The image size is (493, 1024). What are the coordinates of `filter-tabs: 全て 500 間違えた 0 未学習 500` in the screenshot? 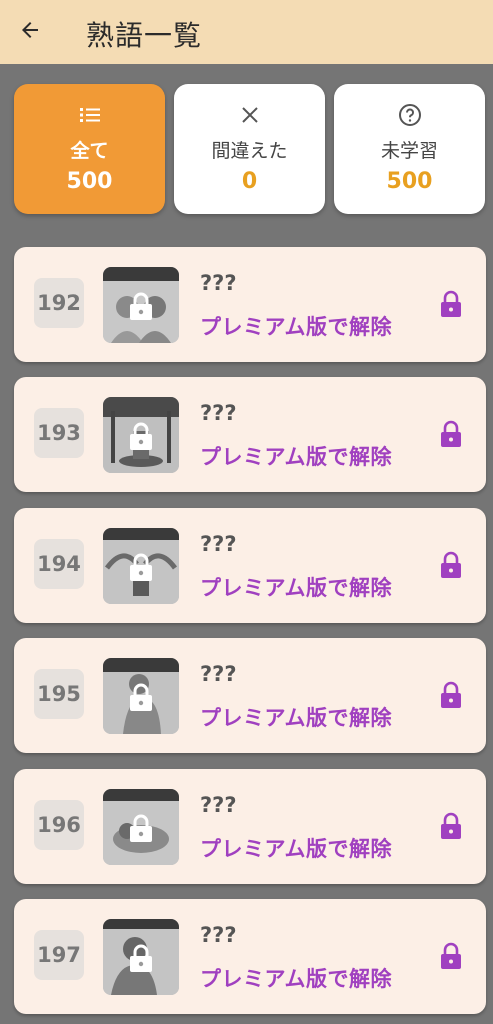 It's located at (249, 149).